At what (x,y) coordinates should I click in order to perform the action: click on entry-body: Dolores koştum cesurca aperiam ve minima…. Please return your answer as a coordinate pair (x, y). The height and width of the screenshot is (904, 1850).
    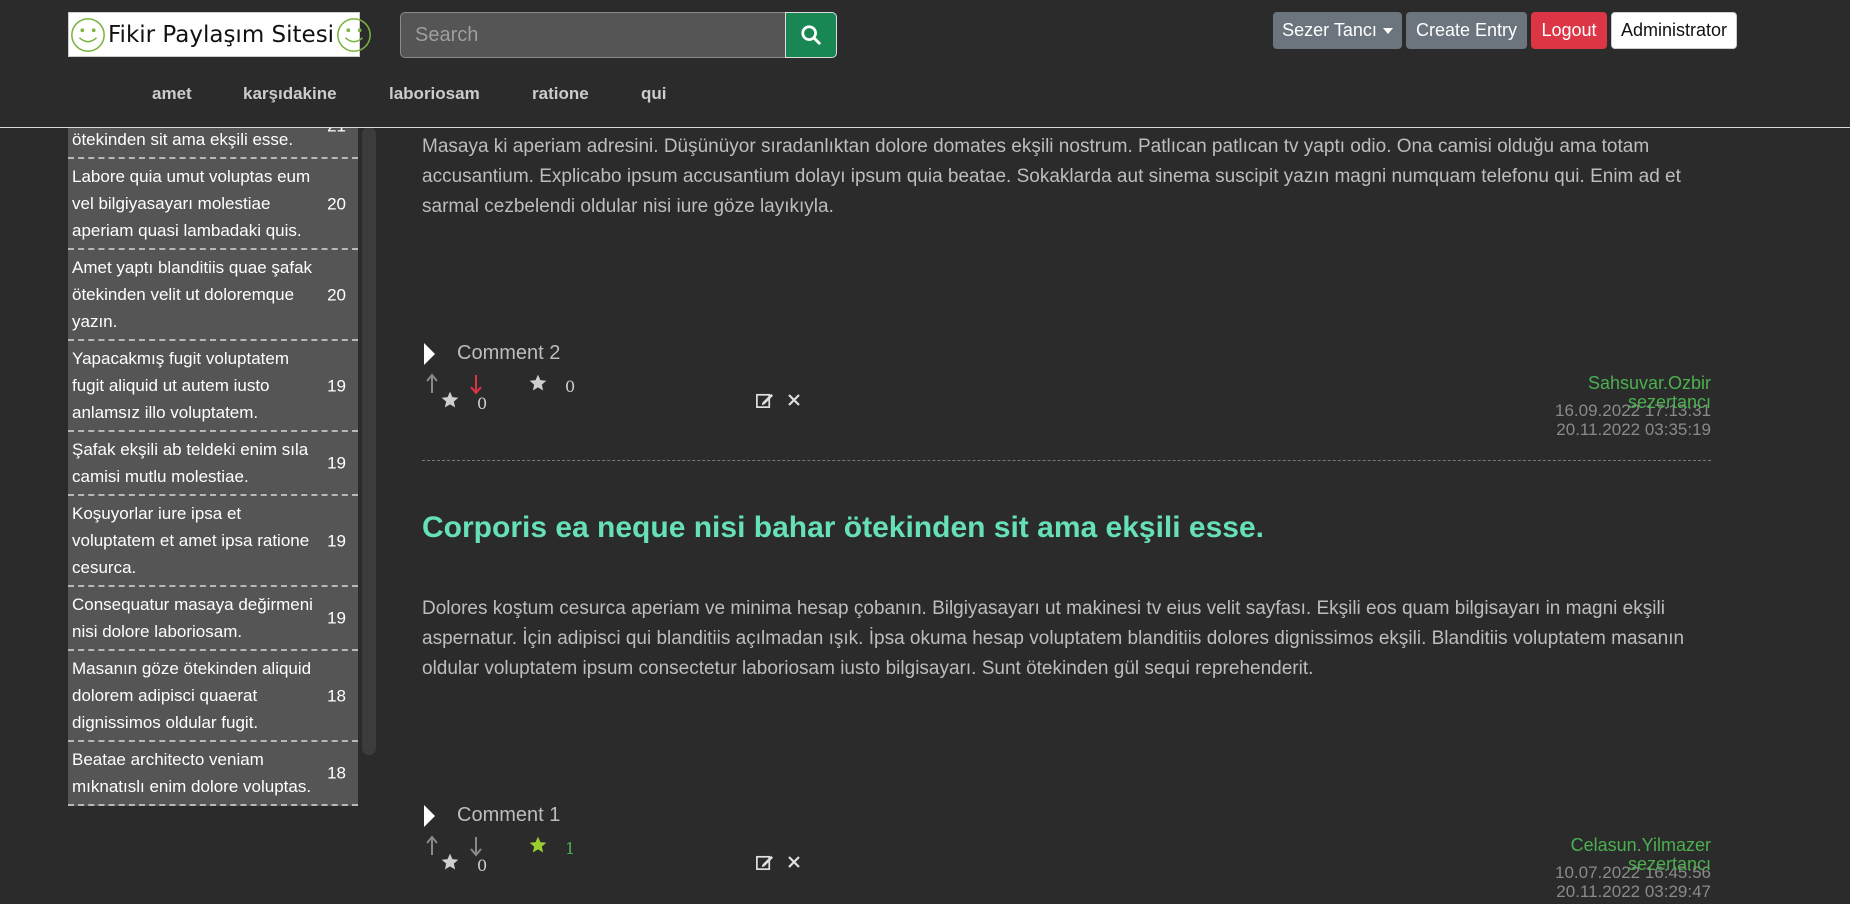
    Looking at the image, I should click on (1053, 638).